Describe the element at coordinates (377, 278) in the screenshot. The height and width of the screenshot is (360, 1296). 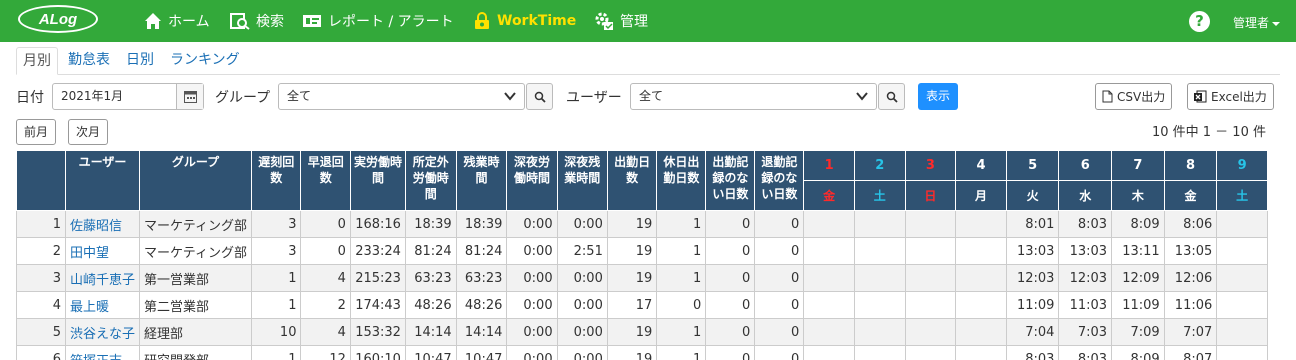
I see `actual-work-time: 215:23` at that location.